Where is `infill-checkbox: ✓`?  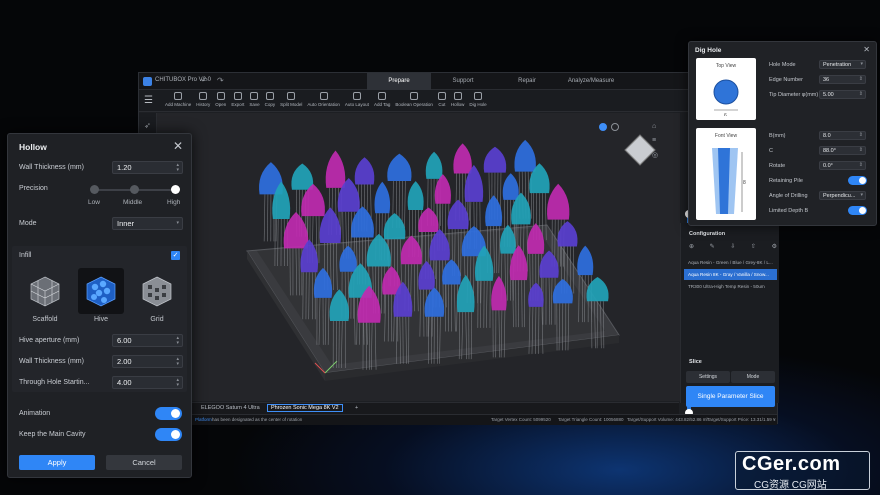 infill-checkbox: ✓ is located at coordinates (175, 255).